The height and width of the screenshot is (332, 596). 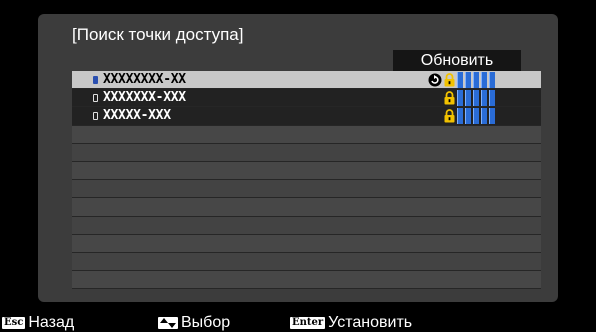 I want to click on esc-key-icon: Esc, so click(x=14, y=323).